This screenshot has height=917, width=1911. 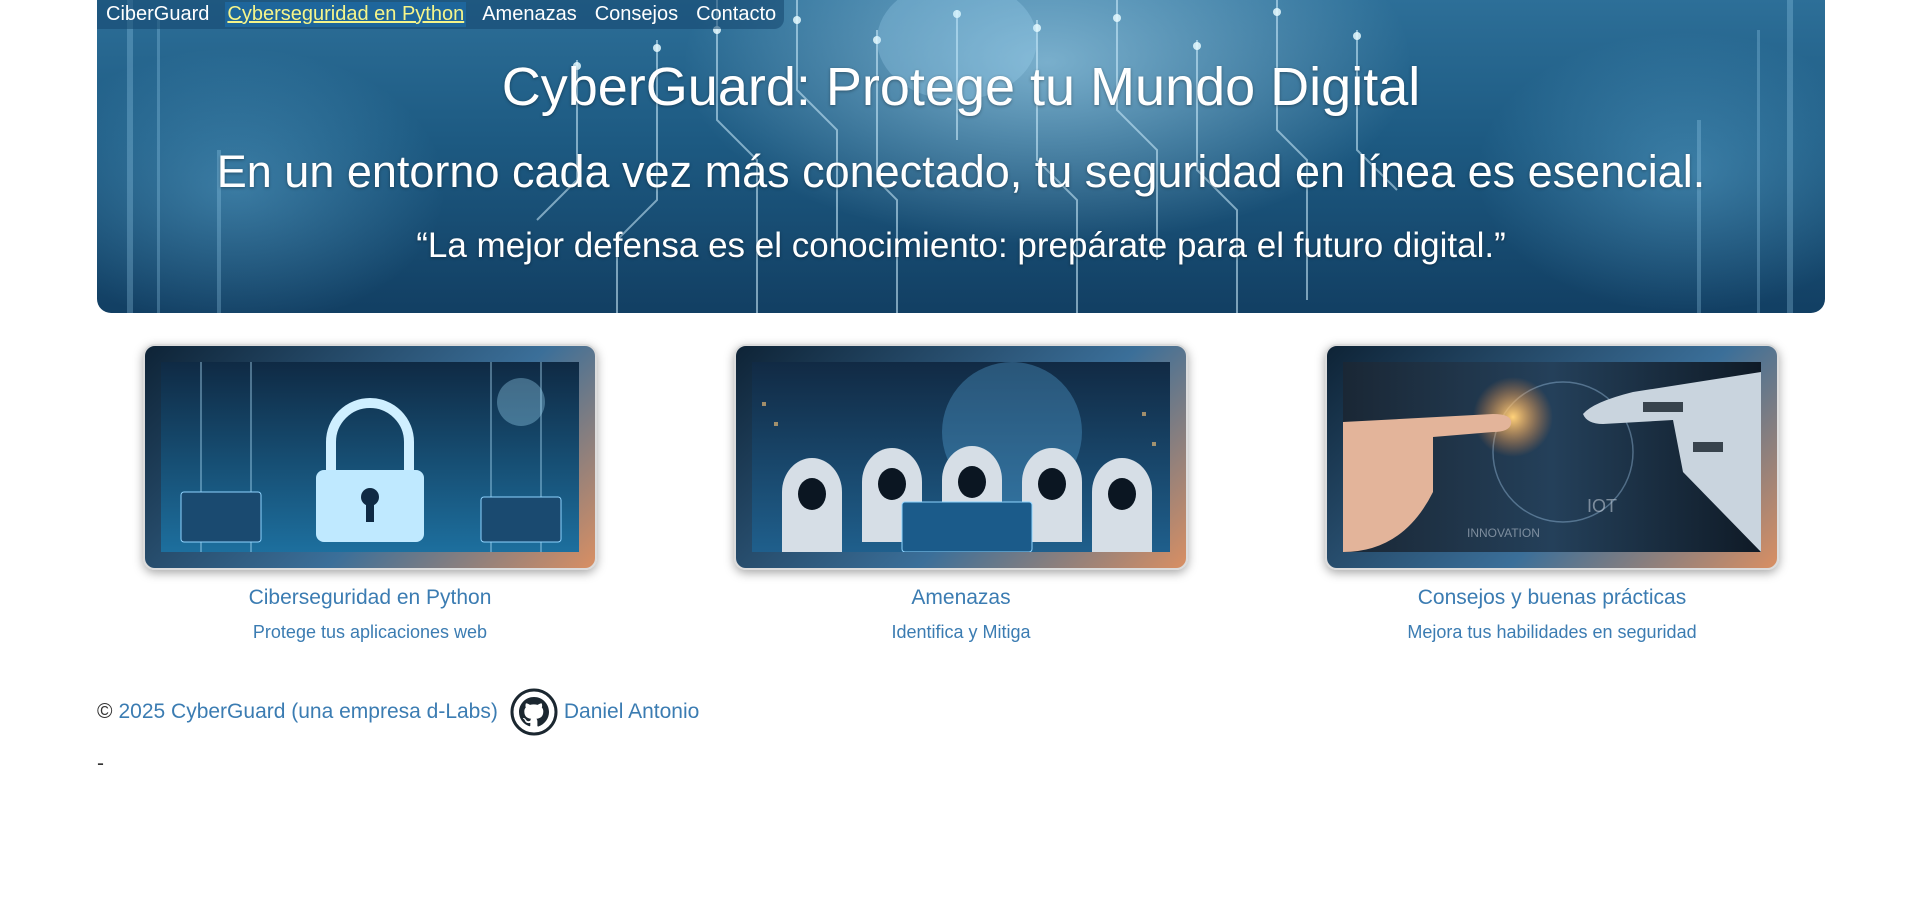 What do you see at coordinates (961, 598) in the screenshot?
I see `card-title: Amenazas` at bounding box center [961, 598].